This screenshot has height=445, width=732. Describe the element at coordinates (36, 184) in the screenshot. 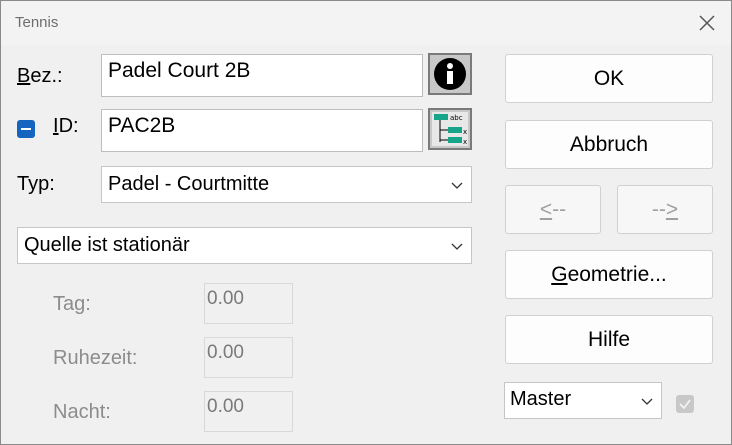

I see `typ-label: Typ:` at that location.